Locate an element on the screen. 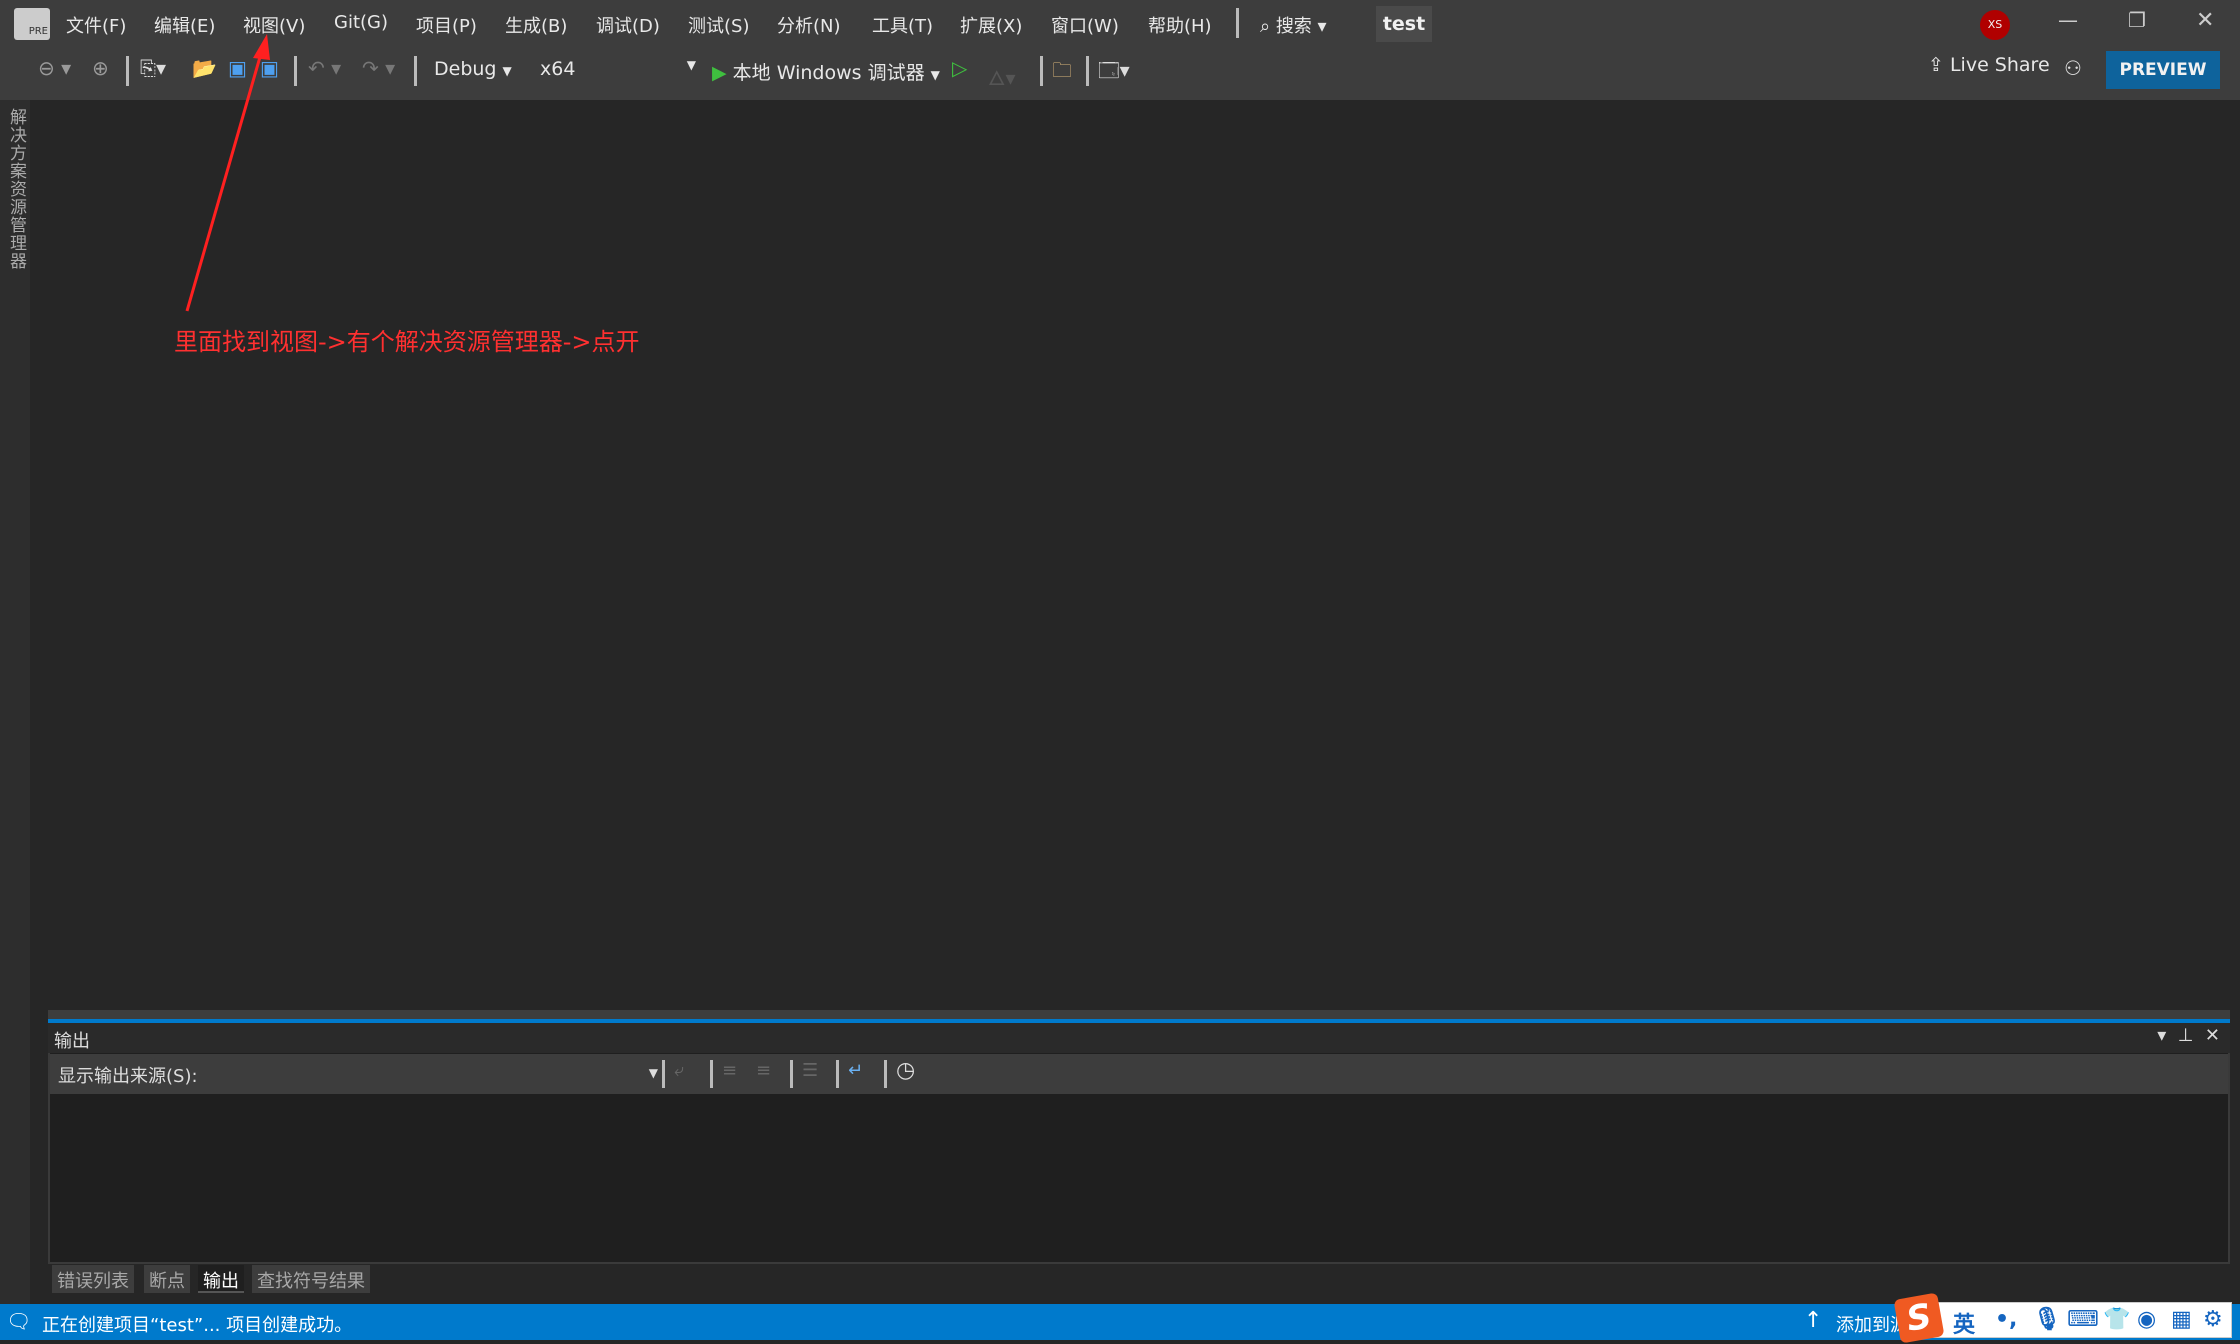  output-title: 输出 is located at coordinates (72, 1041).